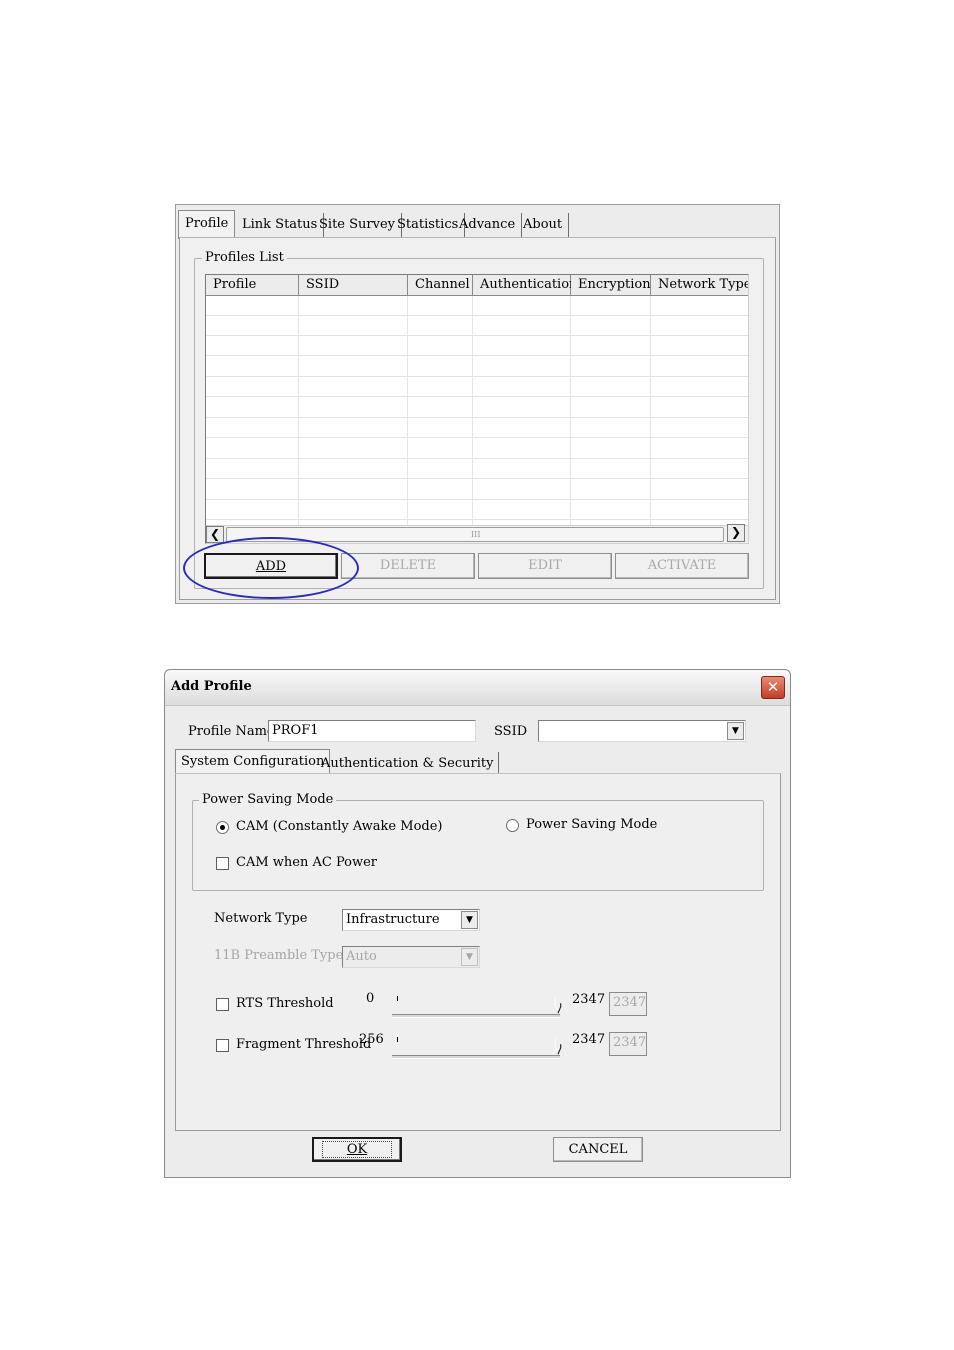 This screenshot has width=954, height=1350. Describe the element at coordinates (222, 1004) in the screenshot. I see `rts-threshold-checkbox` at that location.